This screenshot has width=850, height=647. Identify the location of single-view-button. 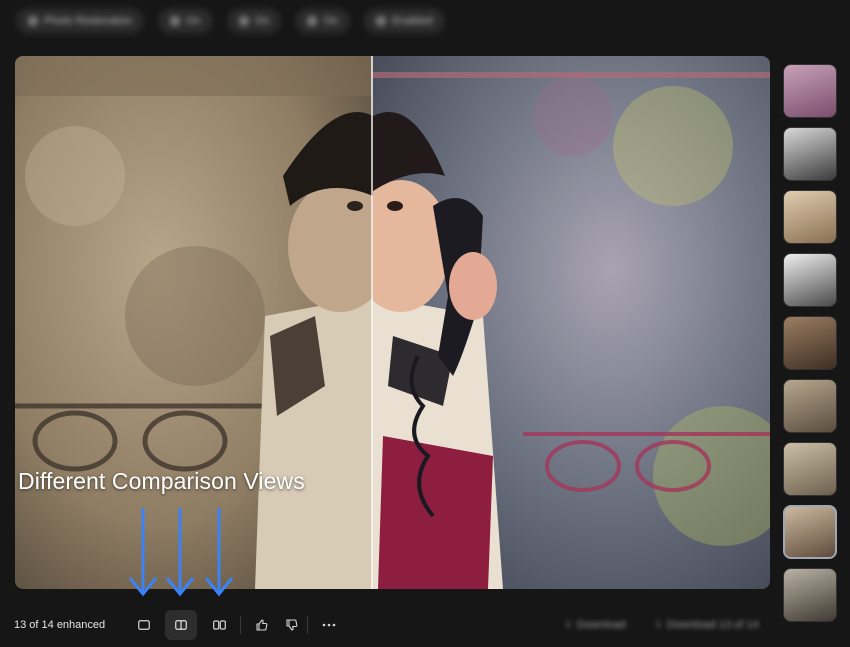
(144, 625).